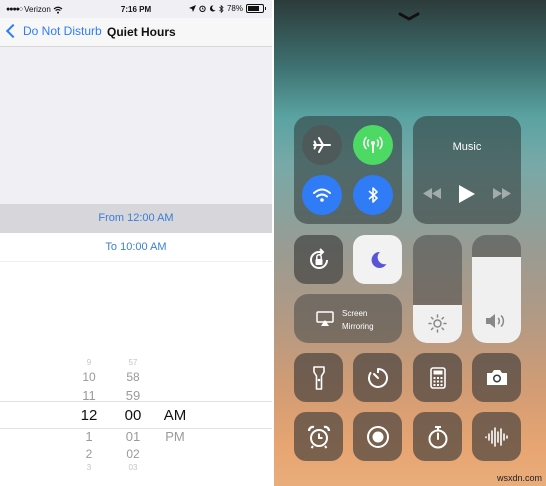 Image resolution: width=546 pixels, height=486 pixels. What do you see at coordinates (89, 377) in the screenshot?
I see `picker-hour: 10` at bounding box center [89, 377].